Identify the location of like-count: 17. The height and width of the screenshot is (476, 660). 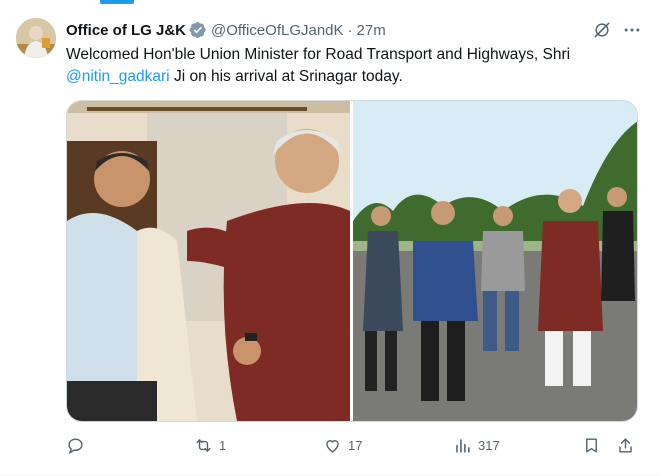
(355, 445).